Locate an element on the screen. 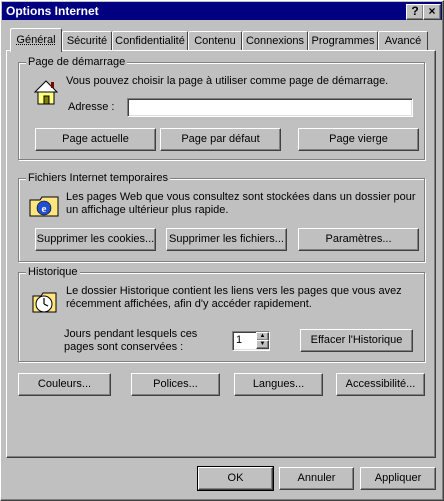 The height and width of the screenshot is (501, 444). homepage-legend: Page de démarrage is located at coordinates (77, 62).